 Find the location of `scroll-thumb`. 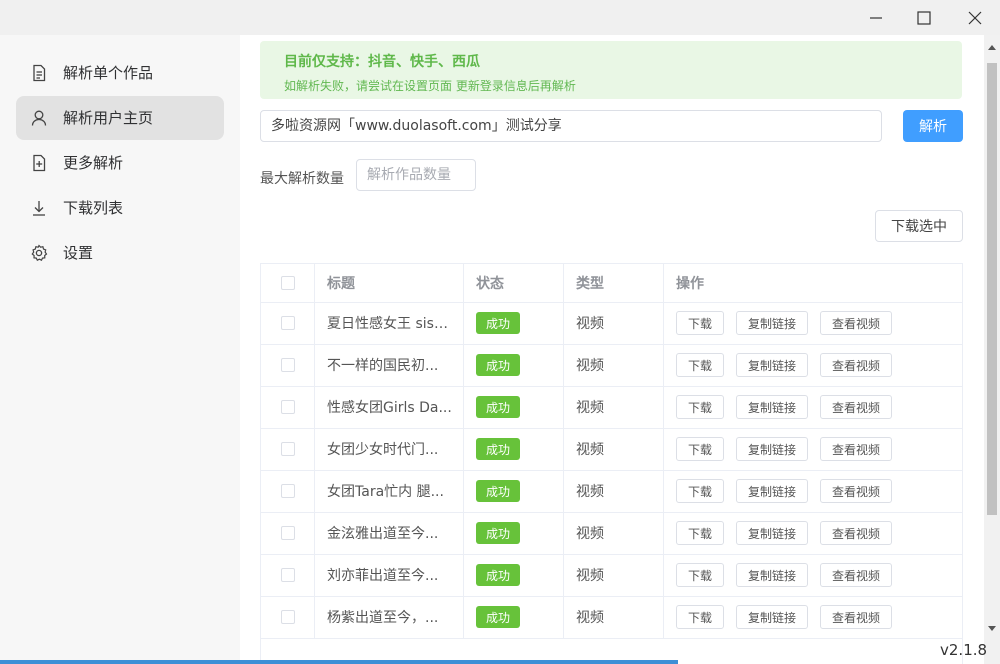

scroll-thumb is located at coordinates (992, 289).